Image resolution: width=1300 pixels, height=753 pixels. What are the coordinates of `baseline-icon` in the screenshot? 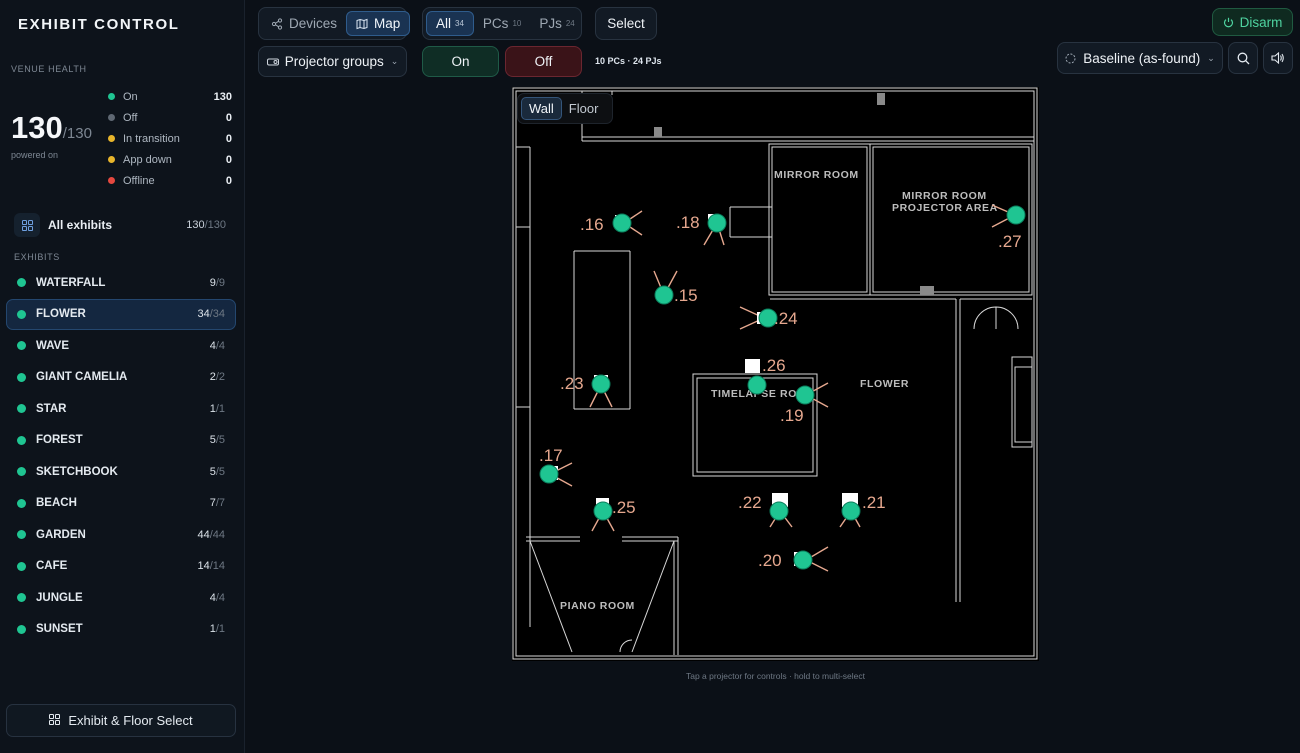 It's located at (1070, 58).